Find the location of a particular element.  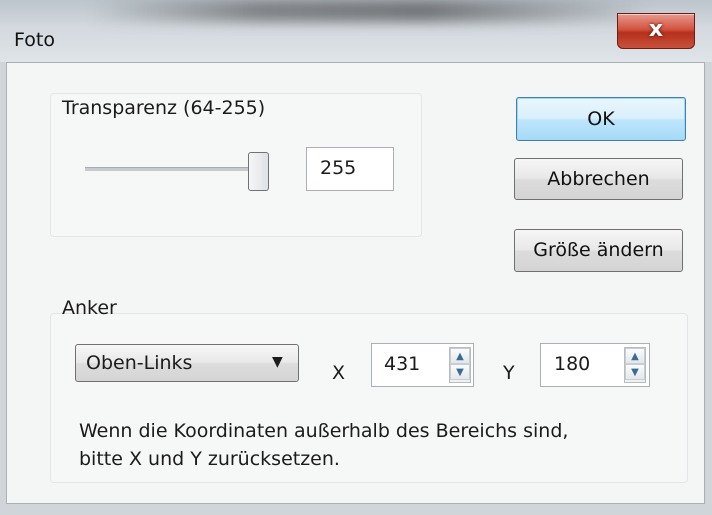

x-spinner-up-icon: ▲ is located at coordinates (460, 356).